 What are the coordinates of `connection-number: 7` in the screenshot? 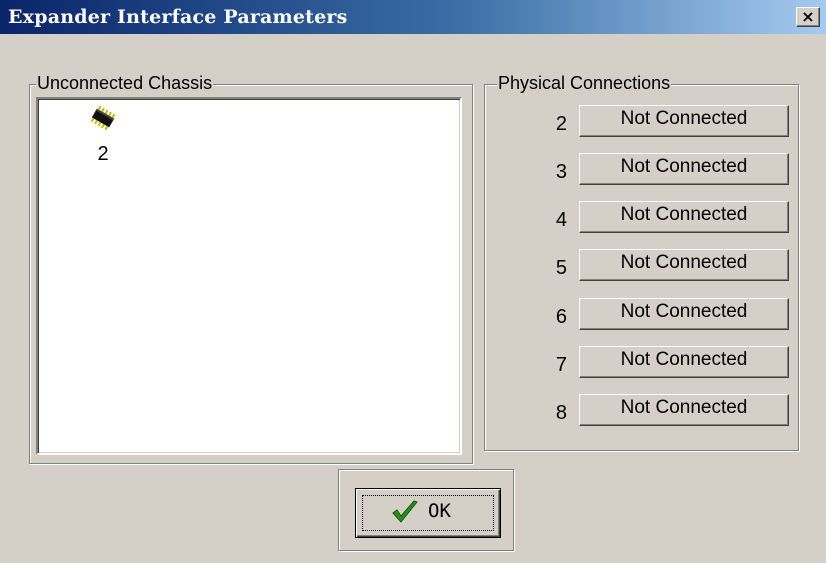 It's located at (561, 365).